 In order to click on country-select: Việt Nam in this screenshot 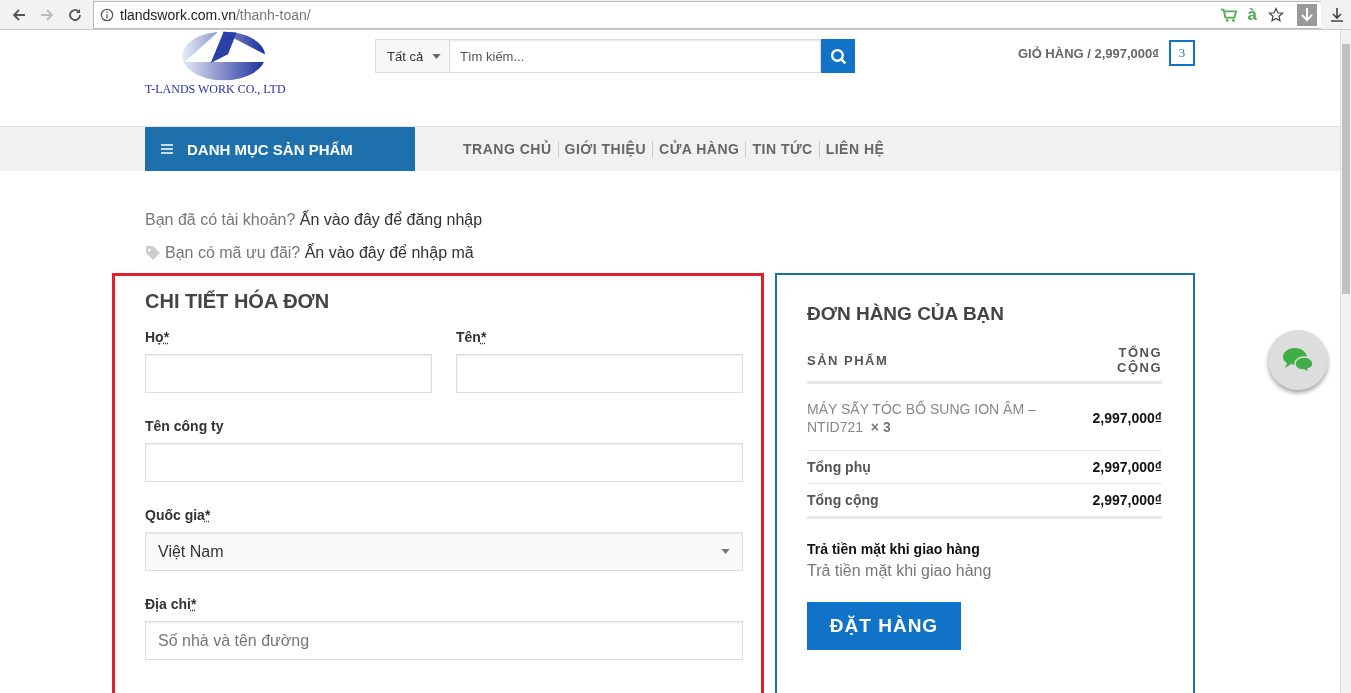, I will do `click(444, 551)`.